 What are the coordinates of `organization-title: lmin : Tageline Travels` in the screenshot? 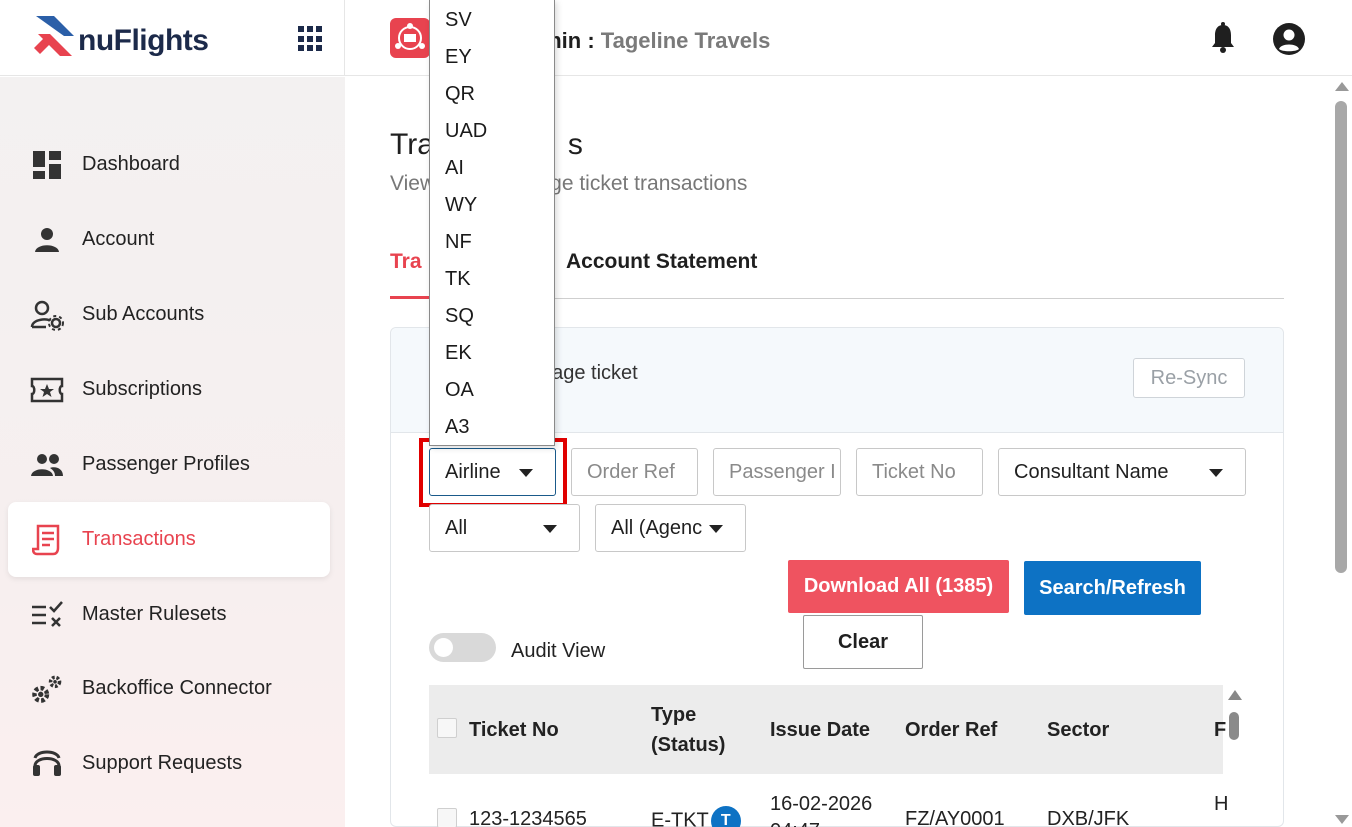 It's located at (653, 41).